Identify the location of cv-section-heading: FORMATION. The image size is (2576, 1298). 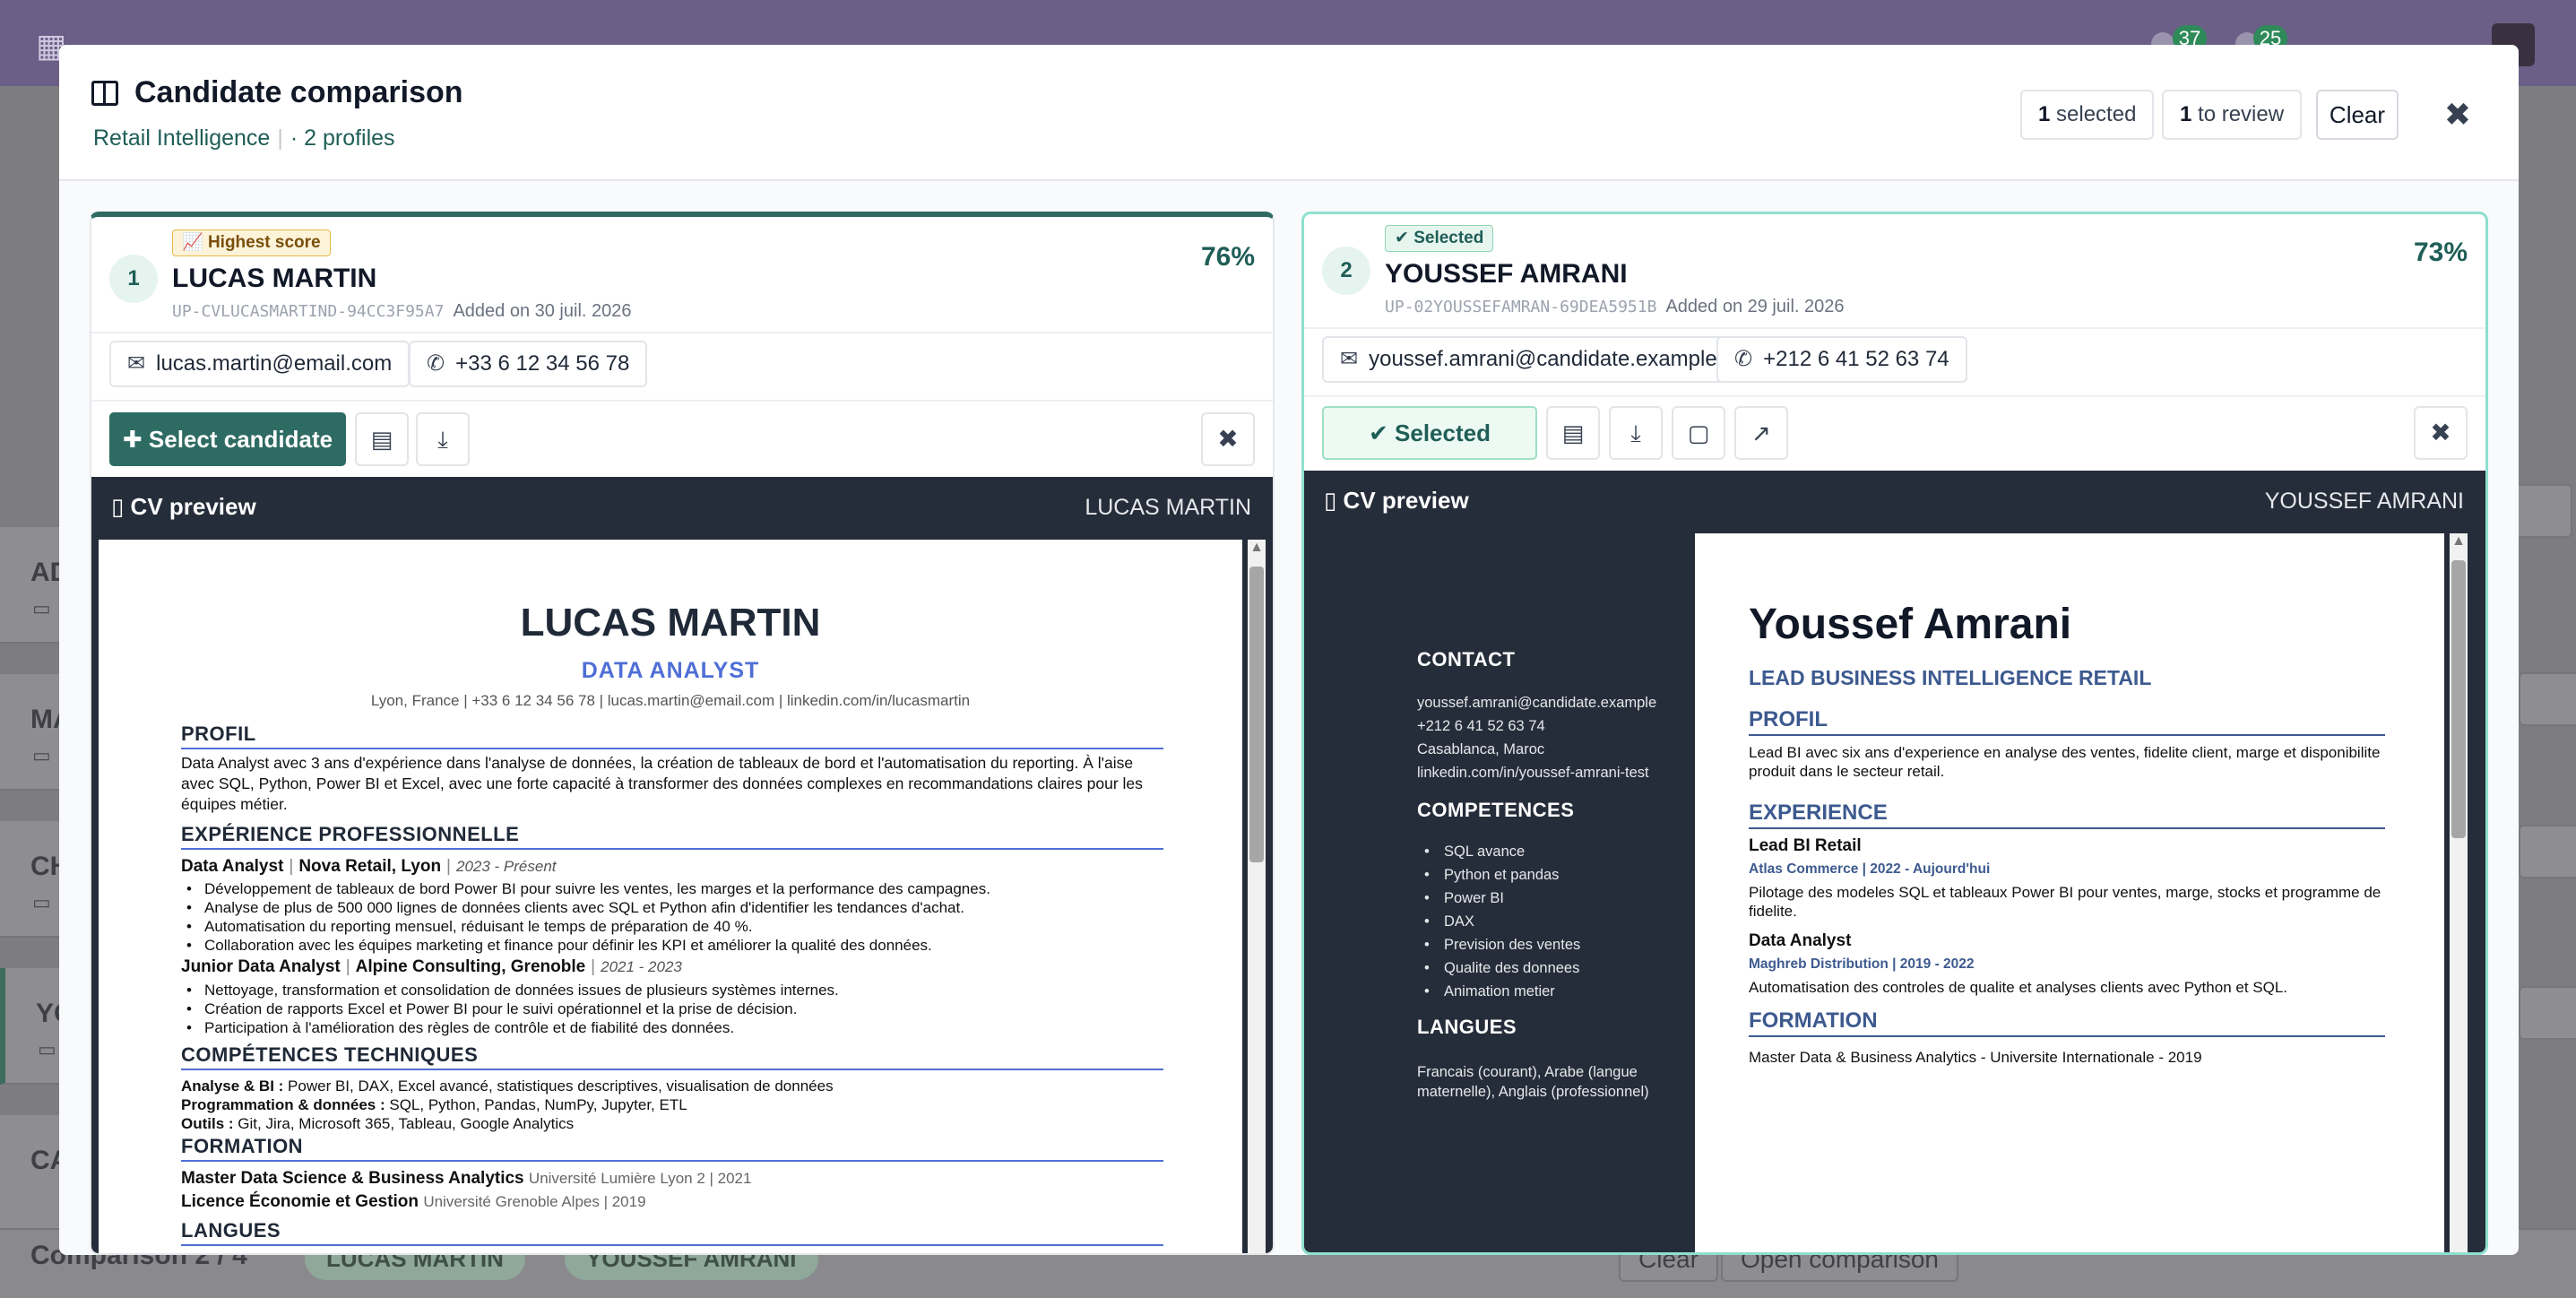
(2067, 1023).